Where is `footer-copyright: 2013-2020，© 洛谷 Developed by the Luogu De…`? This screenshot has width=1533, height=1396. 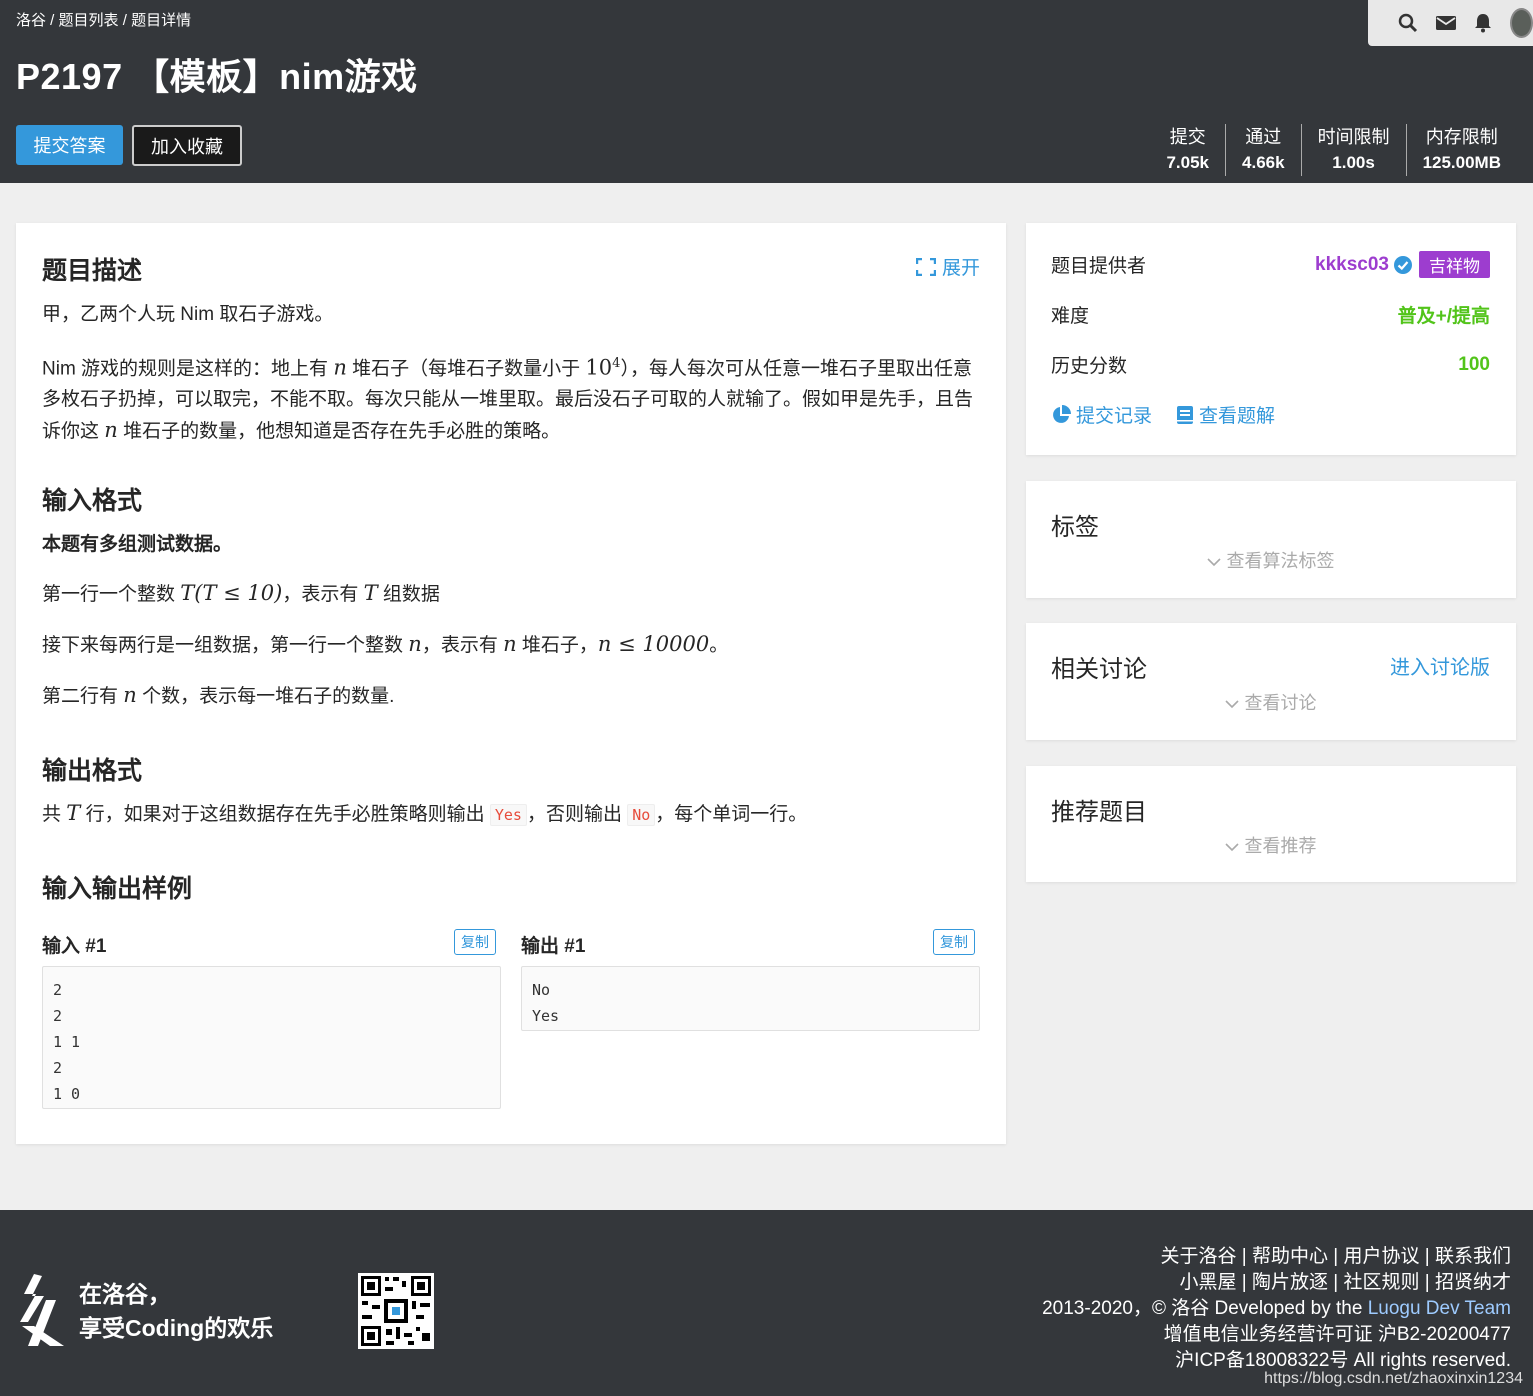 footer-copyright: 2013-2020，© 洛谷 Developed by the Luogu De… is located at coordinates (1276, 1308).